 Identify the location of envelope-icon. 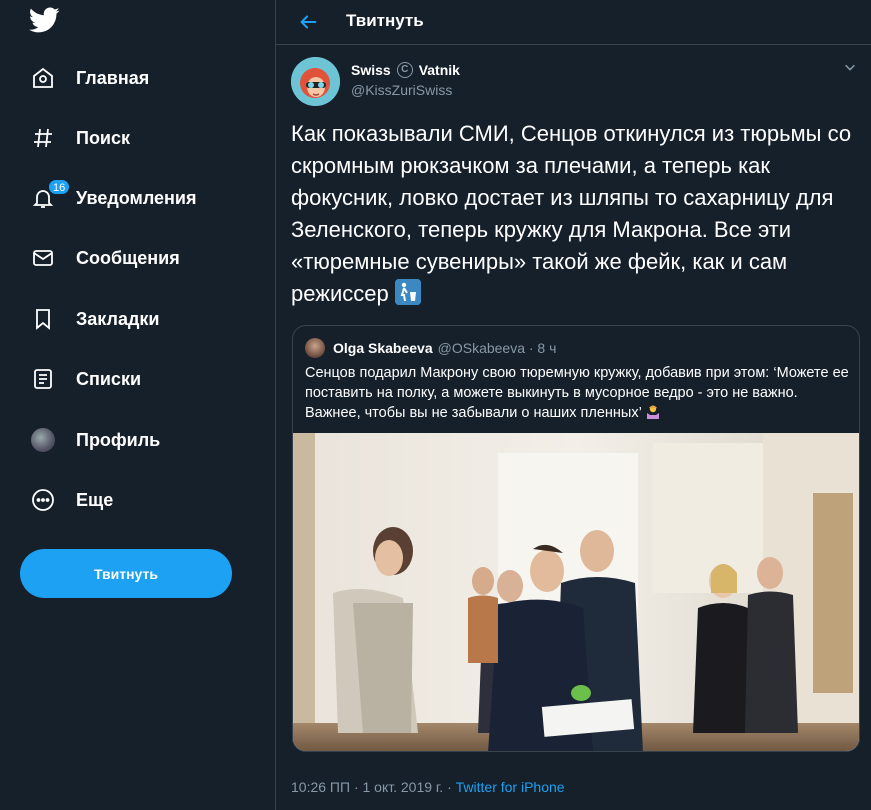
(43, 258).